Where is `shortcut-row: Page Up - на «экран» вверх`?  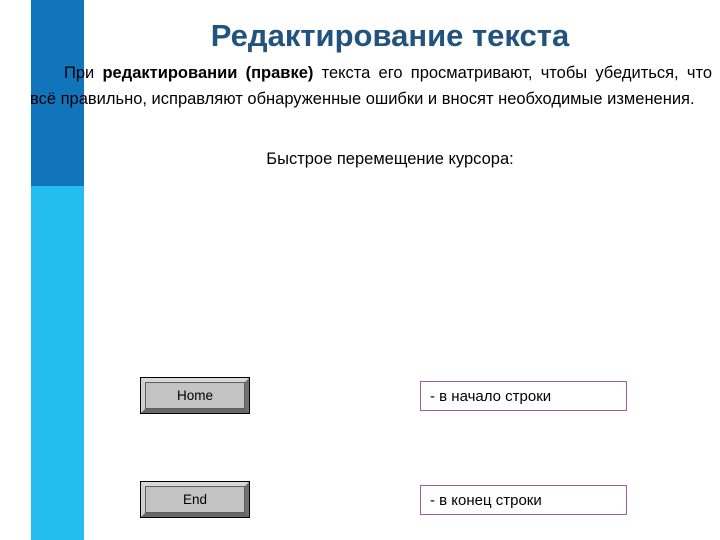
shortcut-row: Page Up - на «экран» вверх is located at coordinates (360, 415).